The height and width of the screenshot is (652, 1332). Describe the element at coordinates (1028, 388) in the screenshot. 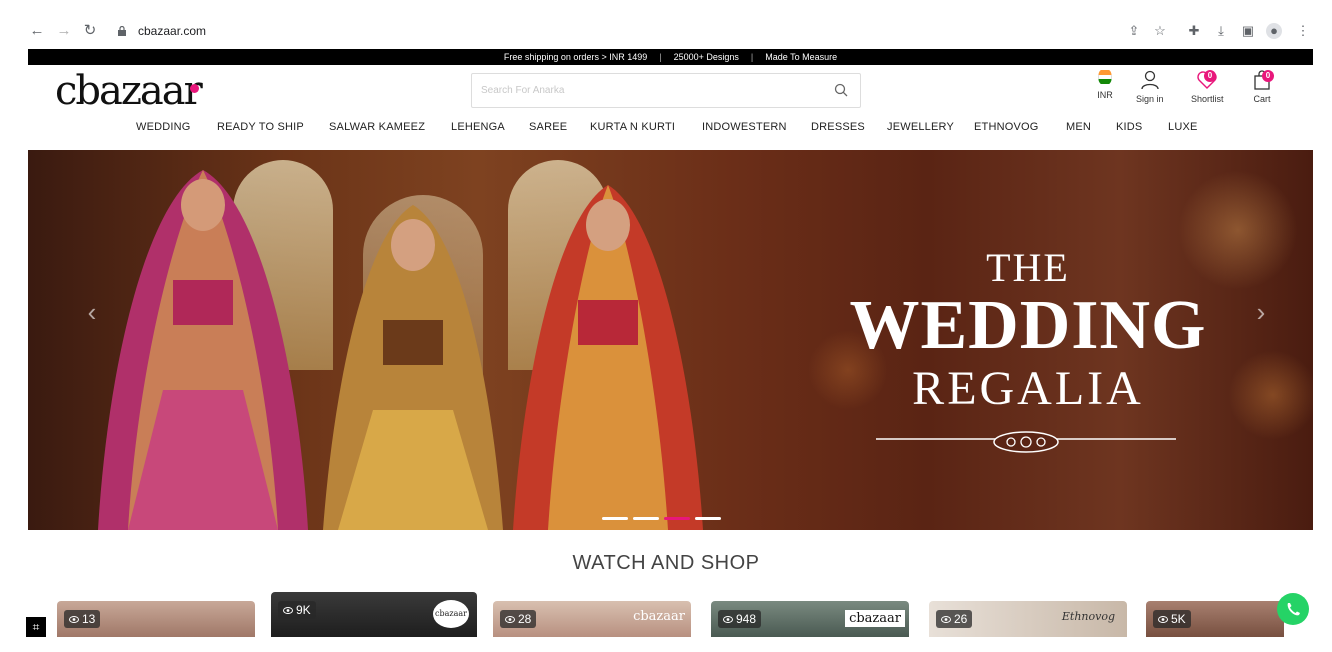

I see `hero-line-regalia: REGALIA` at that location.